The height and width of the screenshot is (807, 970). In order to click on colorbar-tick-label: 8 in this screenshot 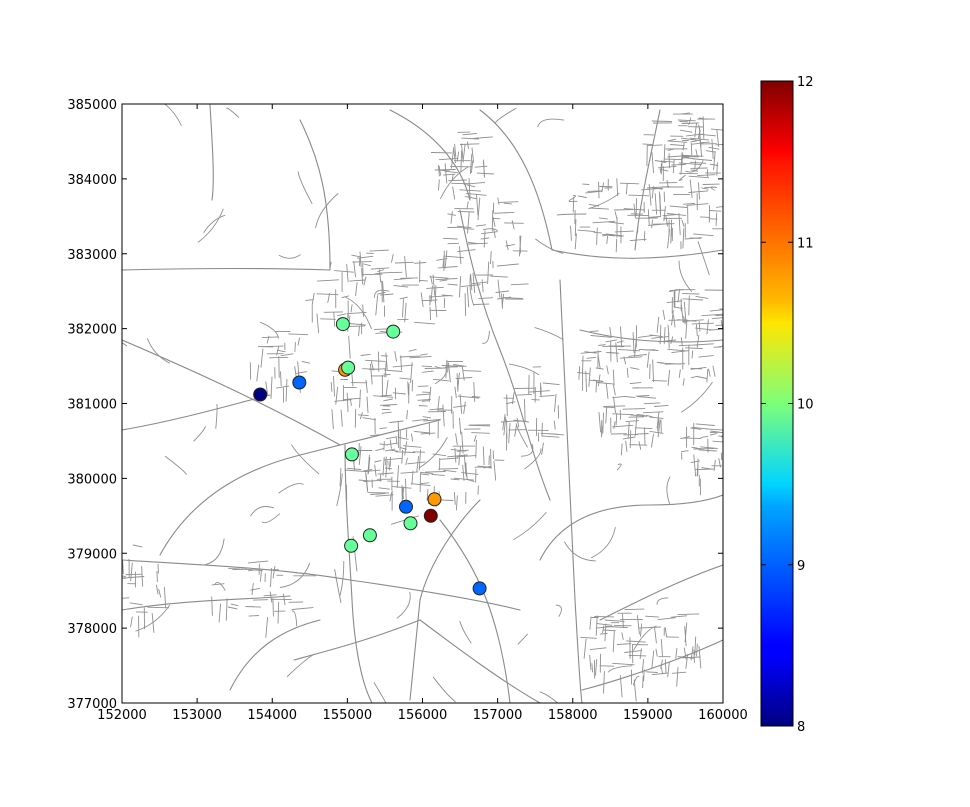, I will do `click(801, 727)`.